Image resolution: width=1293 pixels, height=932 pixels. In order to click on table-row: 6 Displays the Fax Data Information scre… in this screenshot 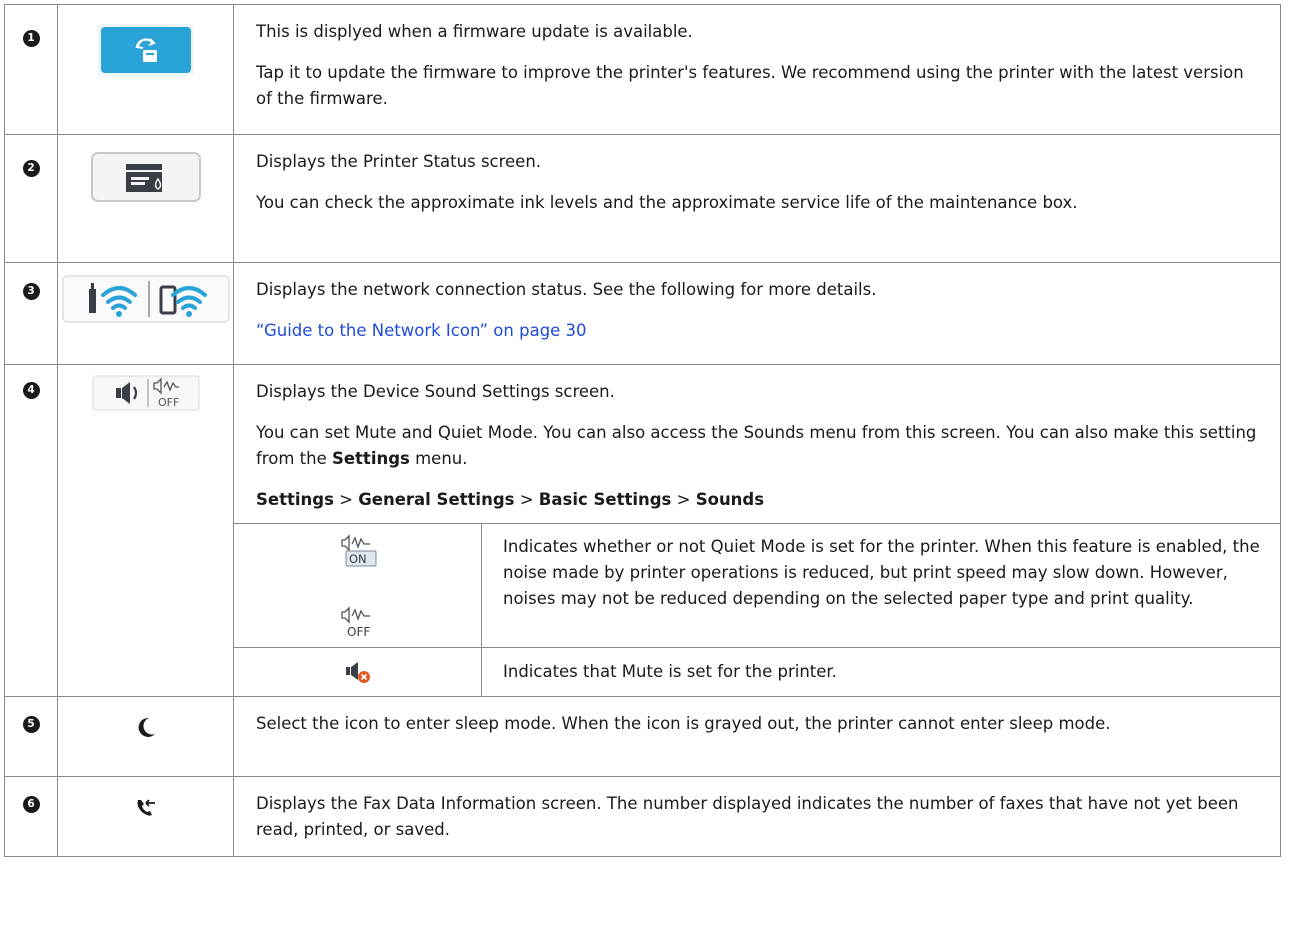, I will do `click(642, 816)`.